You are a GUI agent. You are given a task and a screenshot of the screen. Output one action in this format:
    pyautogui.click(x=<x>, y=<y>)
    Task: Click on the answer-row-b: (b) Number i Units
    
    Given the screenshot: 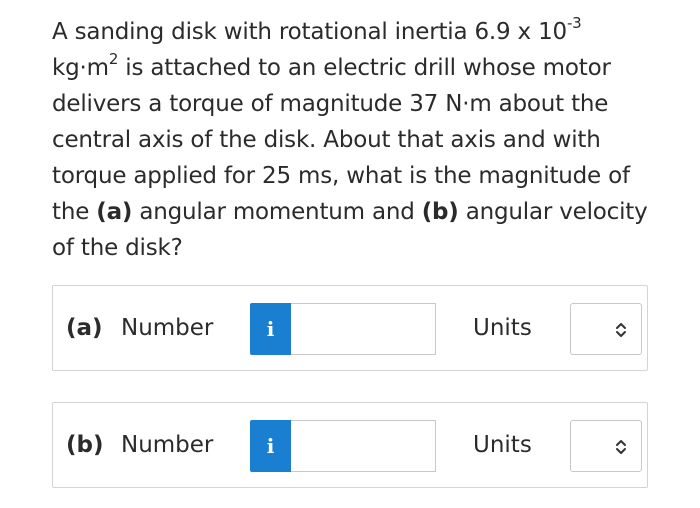 What is the action you would take?
    pyautogui.click(x=350, y=445)
    